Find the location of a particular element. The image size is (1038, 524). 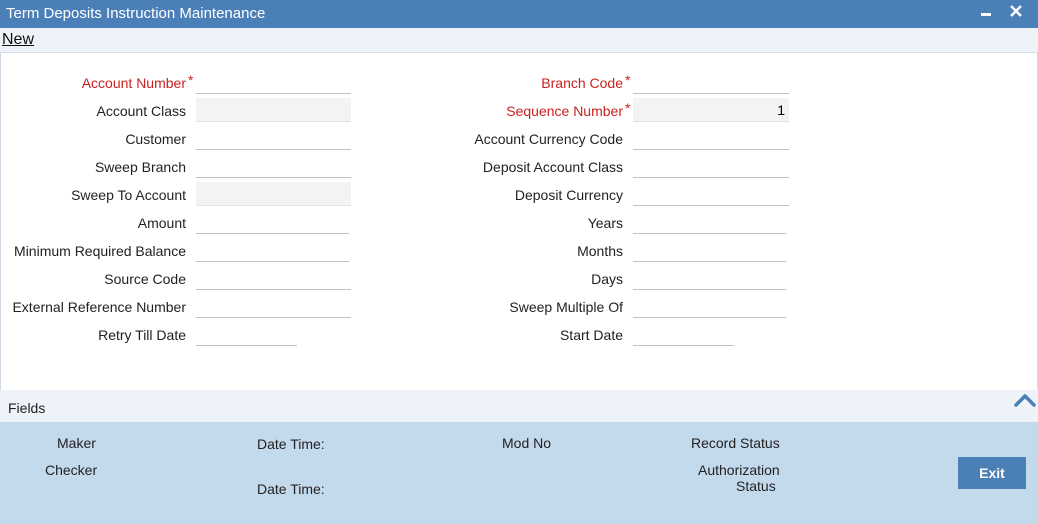

minimum-required-balance-input is located at coordinates (272, 250).